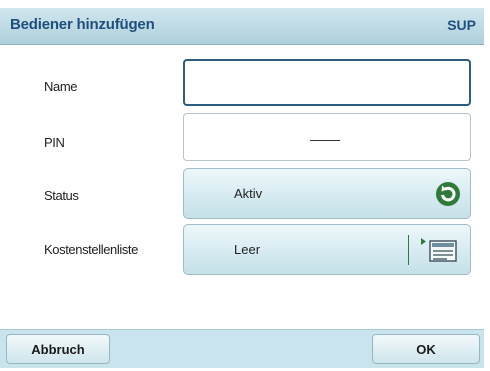 The height and width of the screenshot is (371, 490). What do you see at coordinates (327, 82) in the screenshot?
I see `name-input` at bounding box center [327, 82].